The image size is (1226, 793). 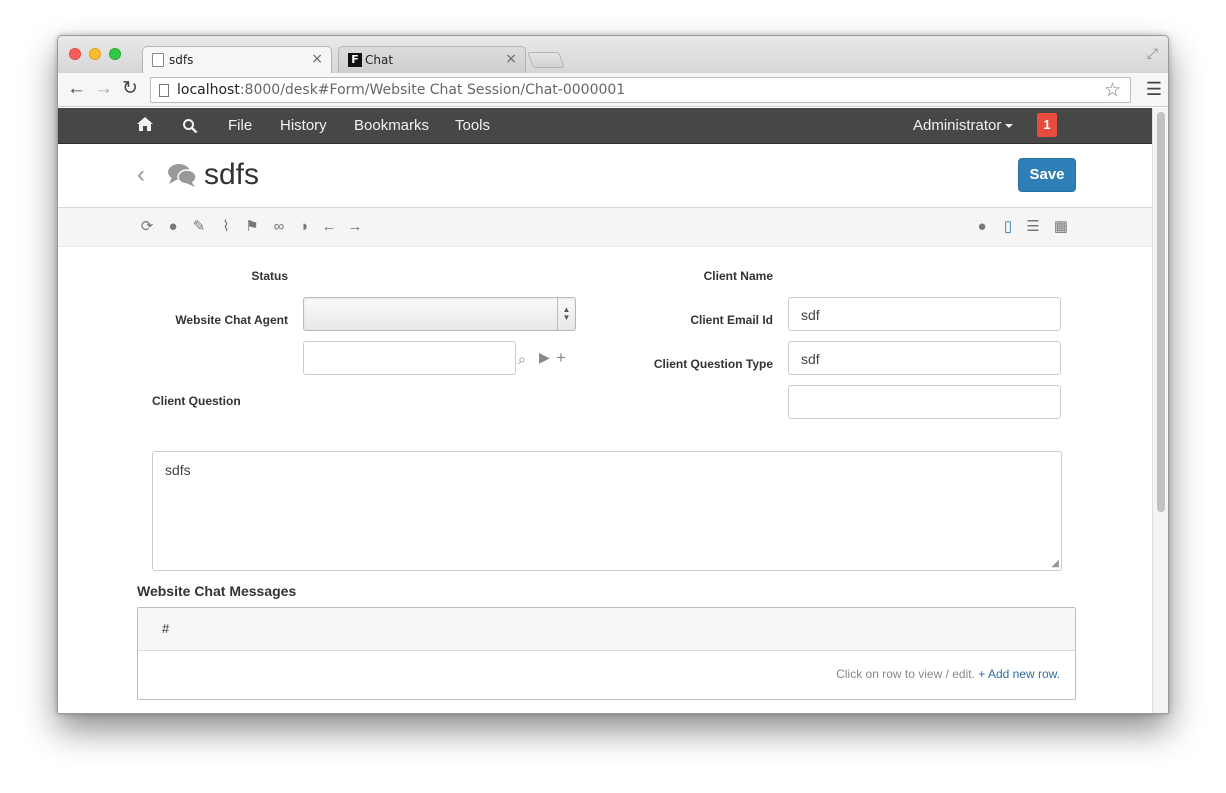 What do you see at coordinates (731, 320) in the screenshot?
I see `client-email-label: Client Email Id` at bounding box center [731, 320].